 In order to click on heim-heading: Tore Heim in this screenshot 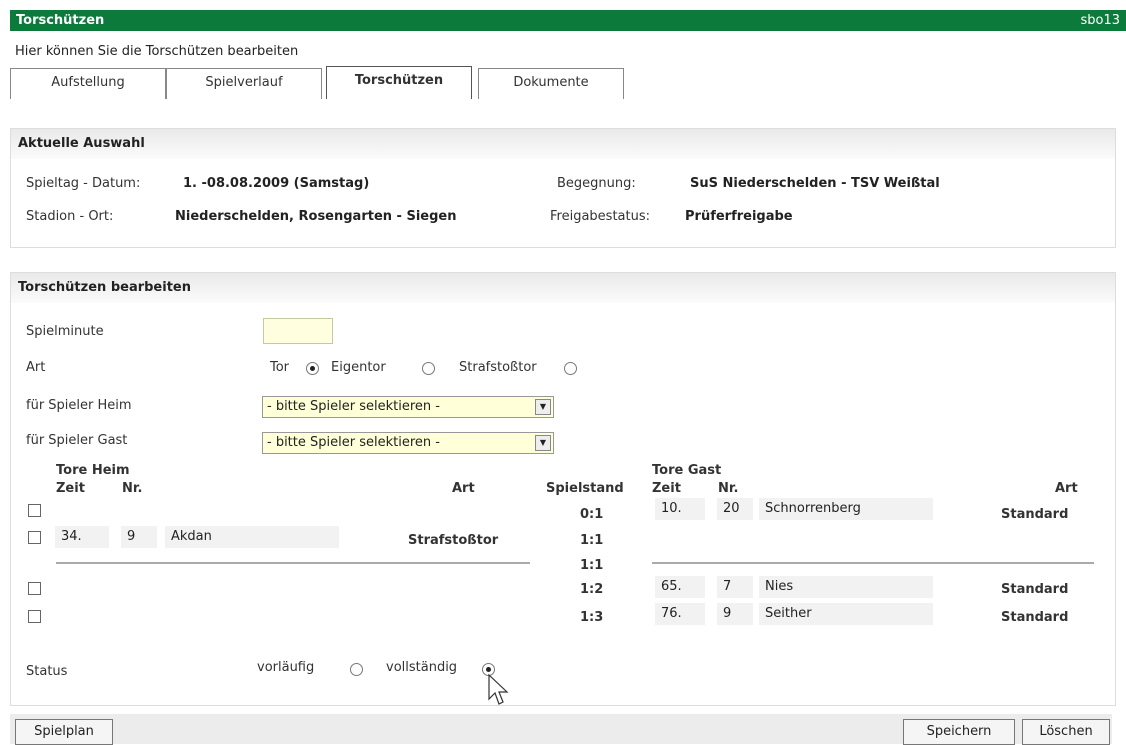, I will do `click(93, 470)`.